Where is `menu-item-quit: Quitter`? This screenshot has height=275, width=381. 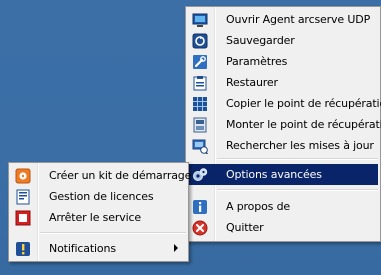 menu-item-quit: Quitter is located at coordinates (283, 227).